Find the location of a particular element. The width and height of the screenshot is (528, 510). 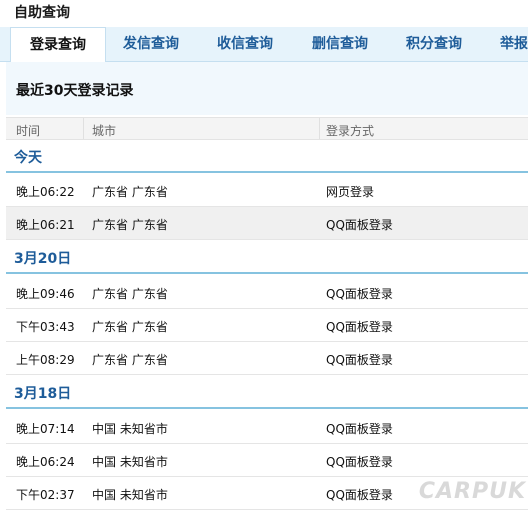

tab-deleted-query: 删信查询 is located at coordinates (340, 44).